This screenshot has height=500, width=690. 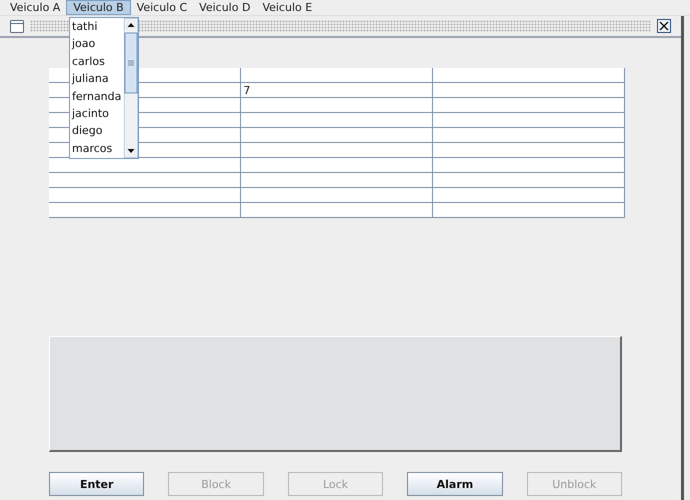 What do you see at coordinates (97, 27) in the screenshot?
I see `dropdown-item: tathi` at bounding box center [97, 27].